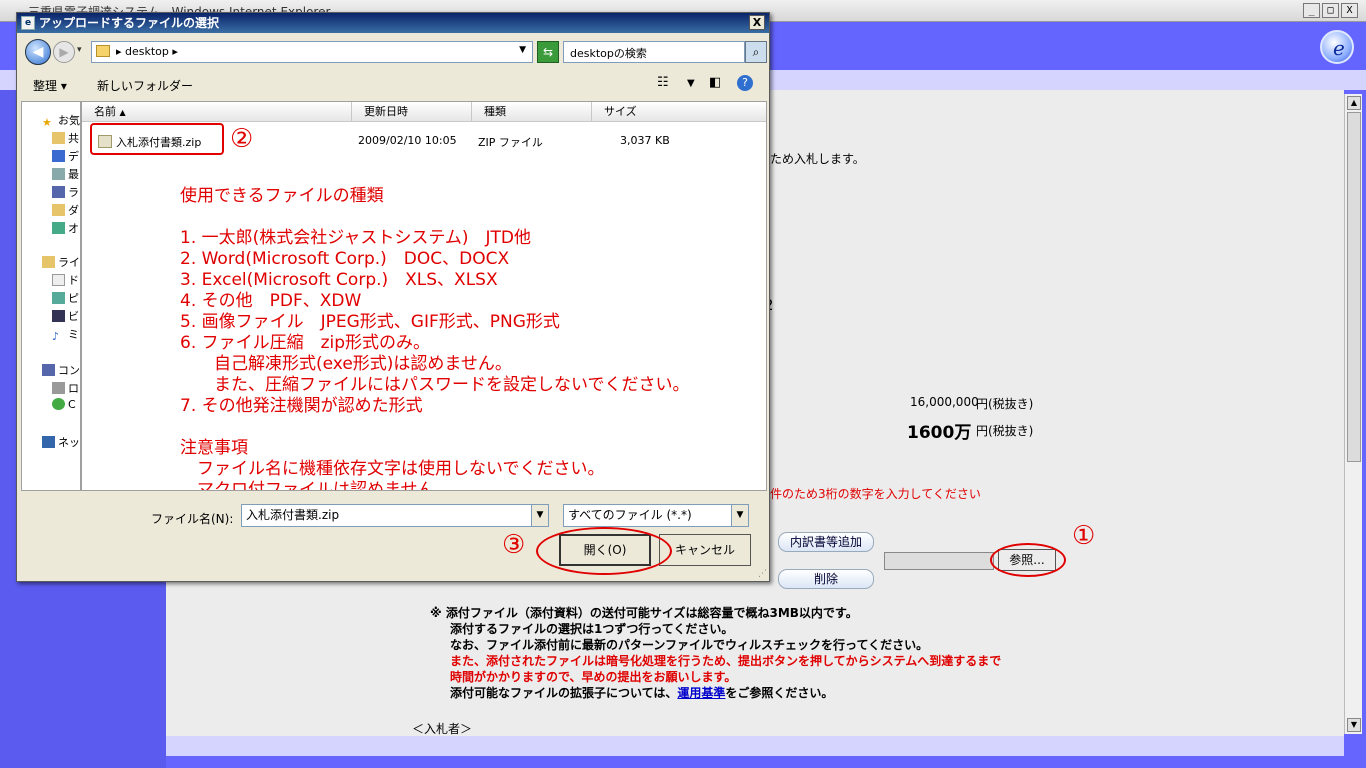  Describe the element at coordinates (592, 629) in the screenshot. I see `note-line-2: 添付するファイルの選択は1つずつ行ってください。` at that location.